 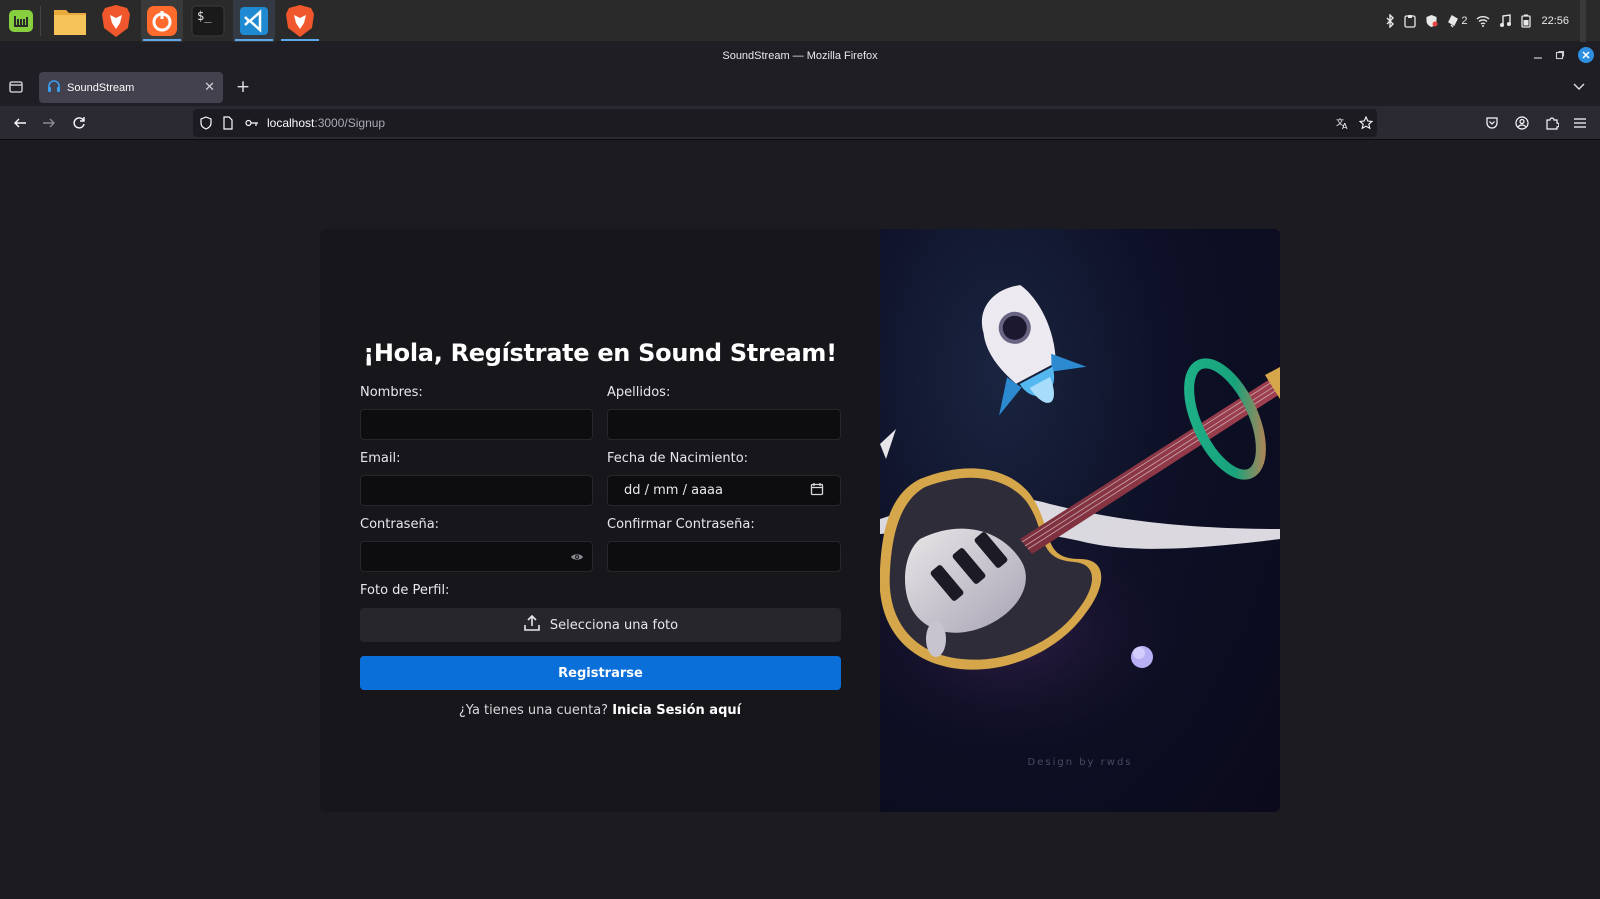 What do you see at coordinates (1552, 123) in the screenshot?
I see `extensions-puzzle-icon` at bounding box center [1552, 123].